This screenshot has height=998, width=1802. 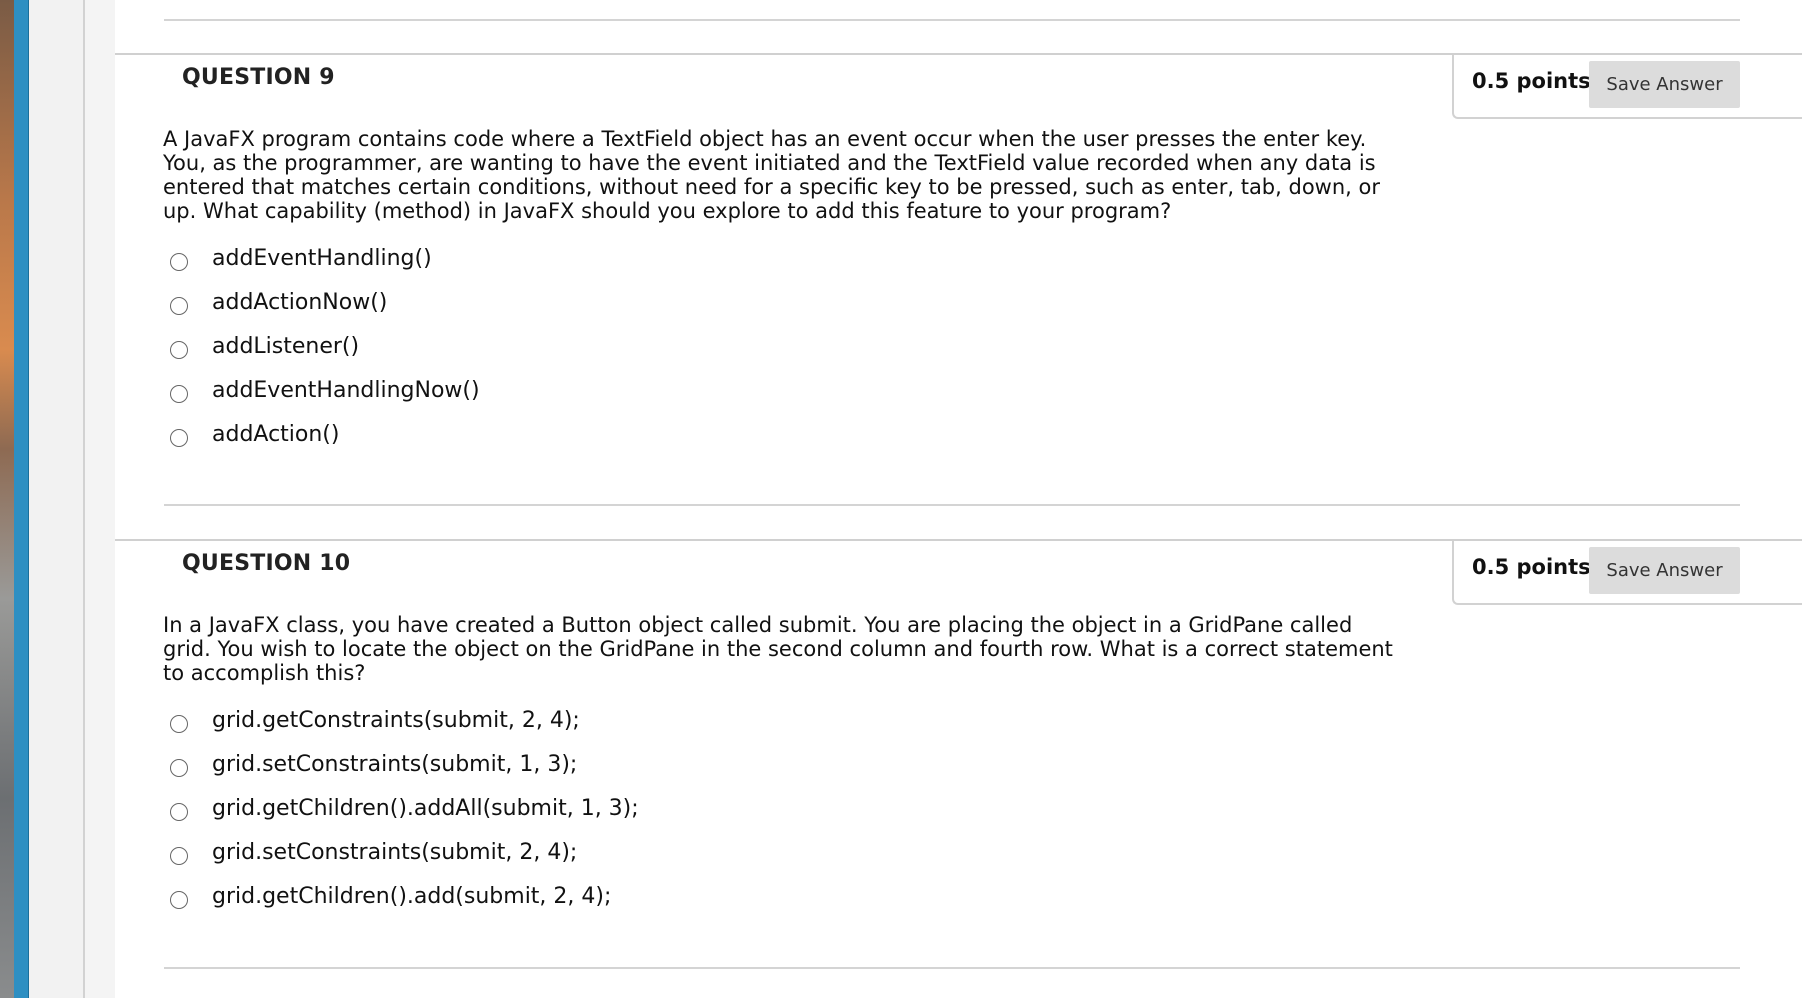 What do you see at coordinates (100, 499) in the screenshot?
I see `page-margin` at bounding box center [100, 499].